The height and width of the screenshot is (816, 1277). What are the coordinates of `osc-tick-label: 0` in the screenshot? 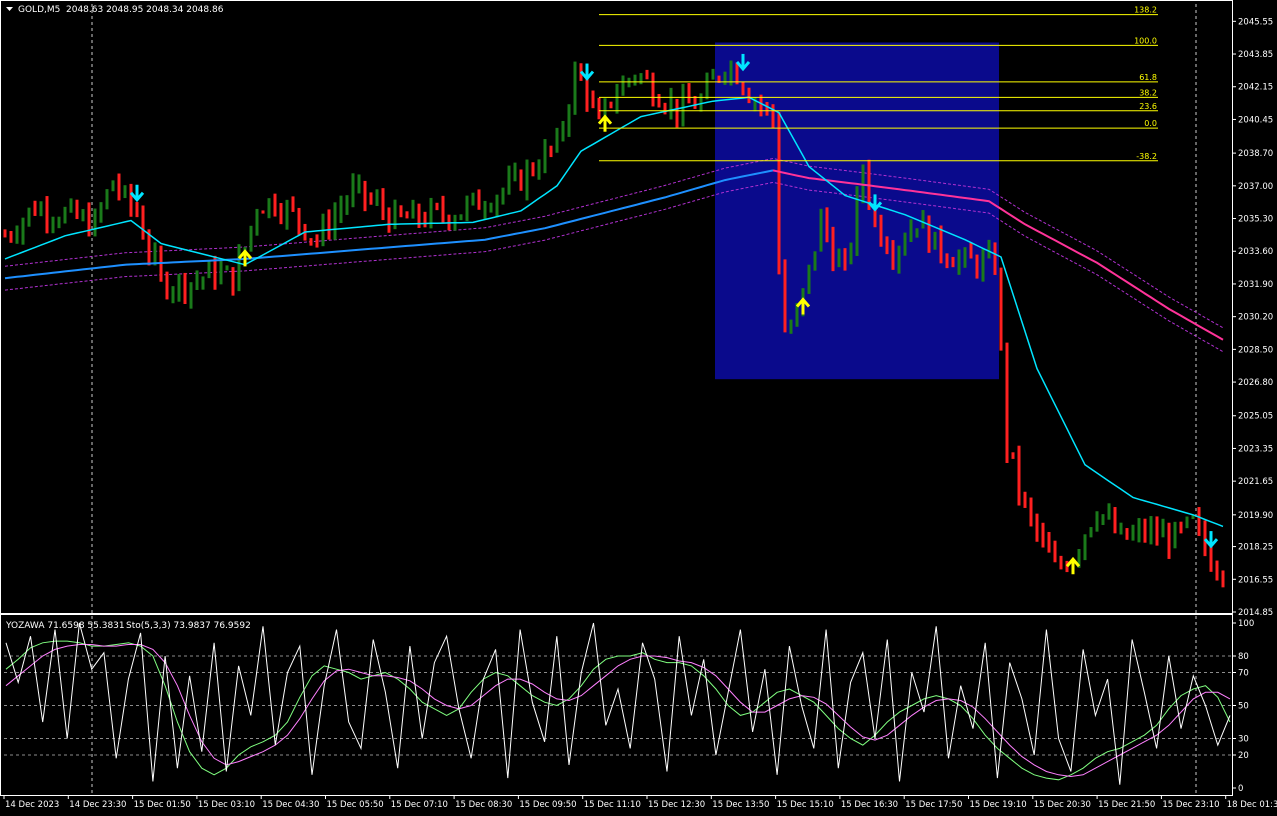 It's located at (1240, 789).